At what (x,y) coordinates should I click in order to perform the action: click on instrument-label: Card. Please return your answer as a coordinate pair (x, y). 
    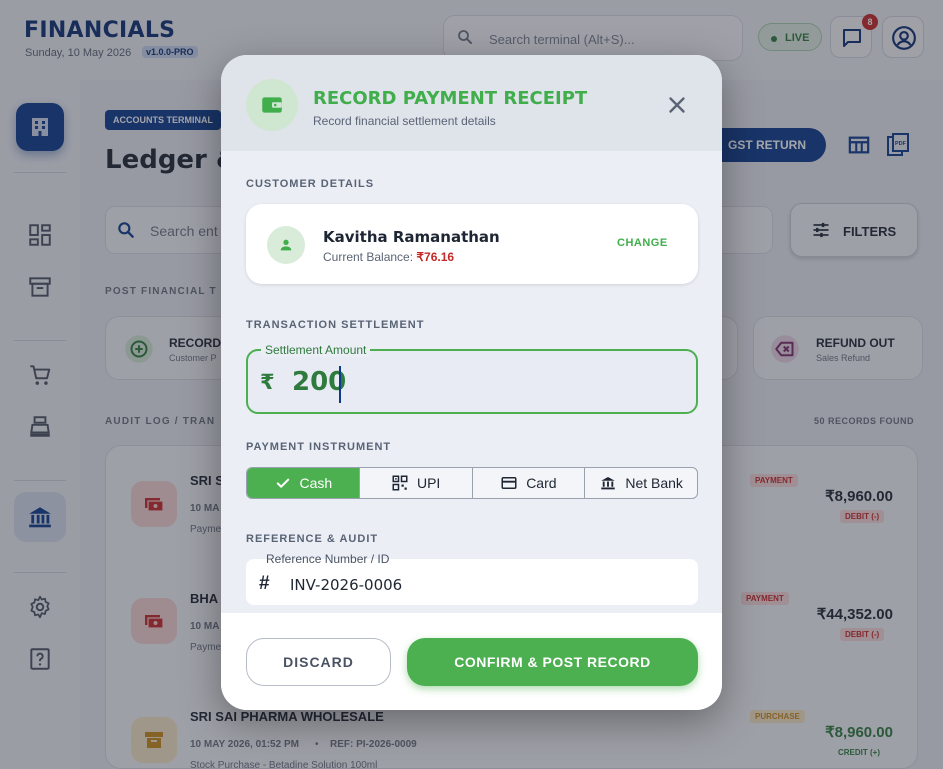
    Looking at the image, I should click on (541, 483).